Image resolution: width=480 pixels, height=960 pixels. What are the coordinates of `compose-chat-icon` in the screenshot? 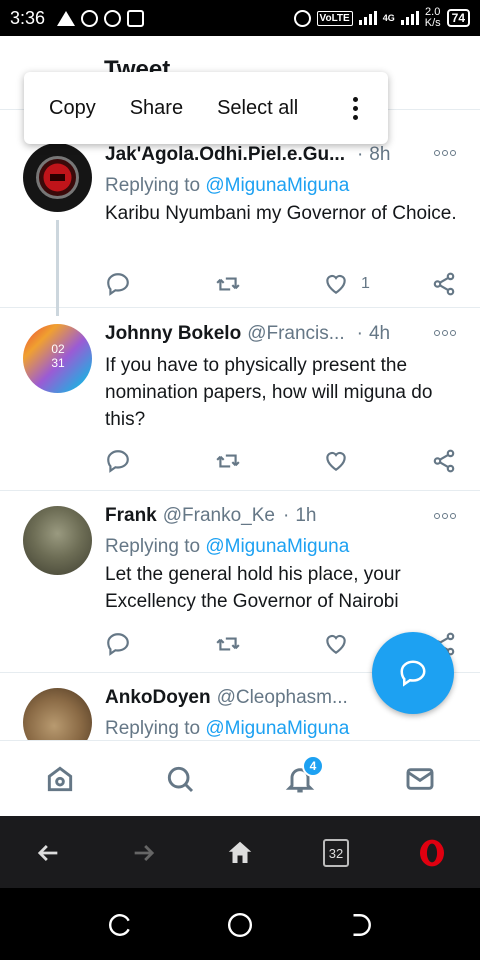 It's located at (413, 673).